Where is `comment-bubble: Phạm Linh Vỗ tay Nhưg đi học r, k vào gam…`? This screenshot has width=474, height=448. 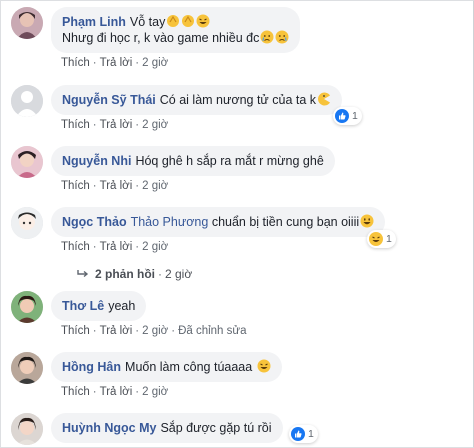
comment-bubble: Phạm Linh Vỗ tay Nhưg đi học r, k vào gam… is located at coordinates (176, 30).